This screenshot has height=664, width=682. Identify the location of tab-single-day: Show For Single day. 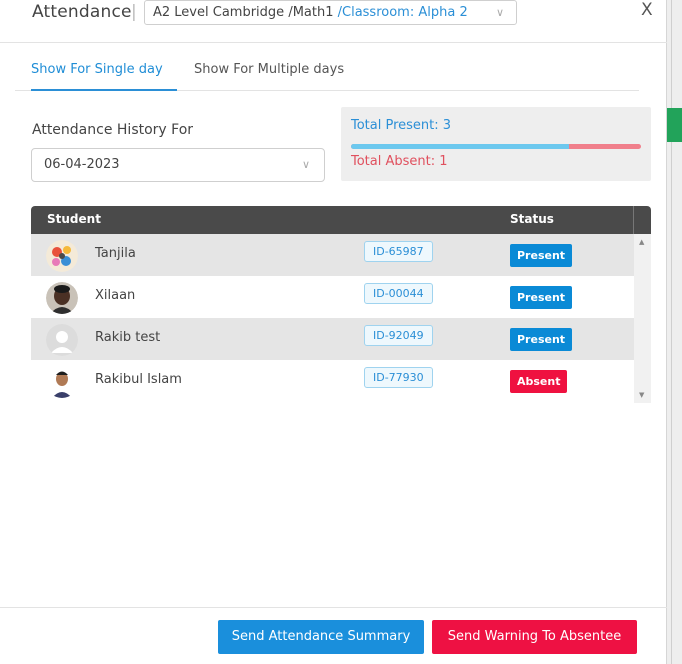
(97, 69).